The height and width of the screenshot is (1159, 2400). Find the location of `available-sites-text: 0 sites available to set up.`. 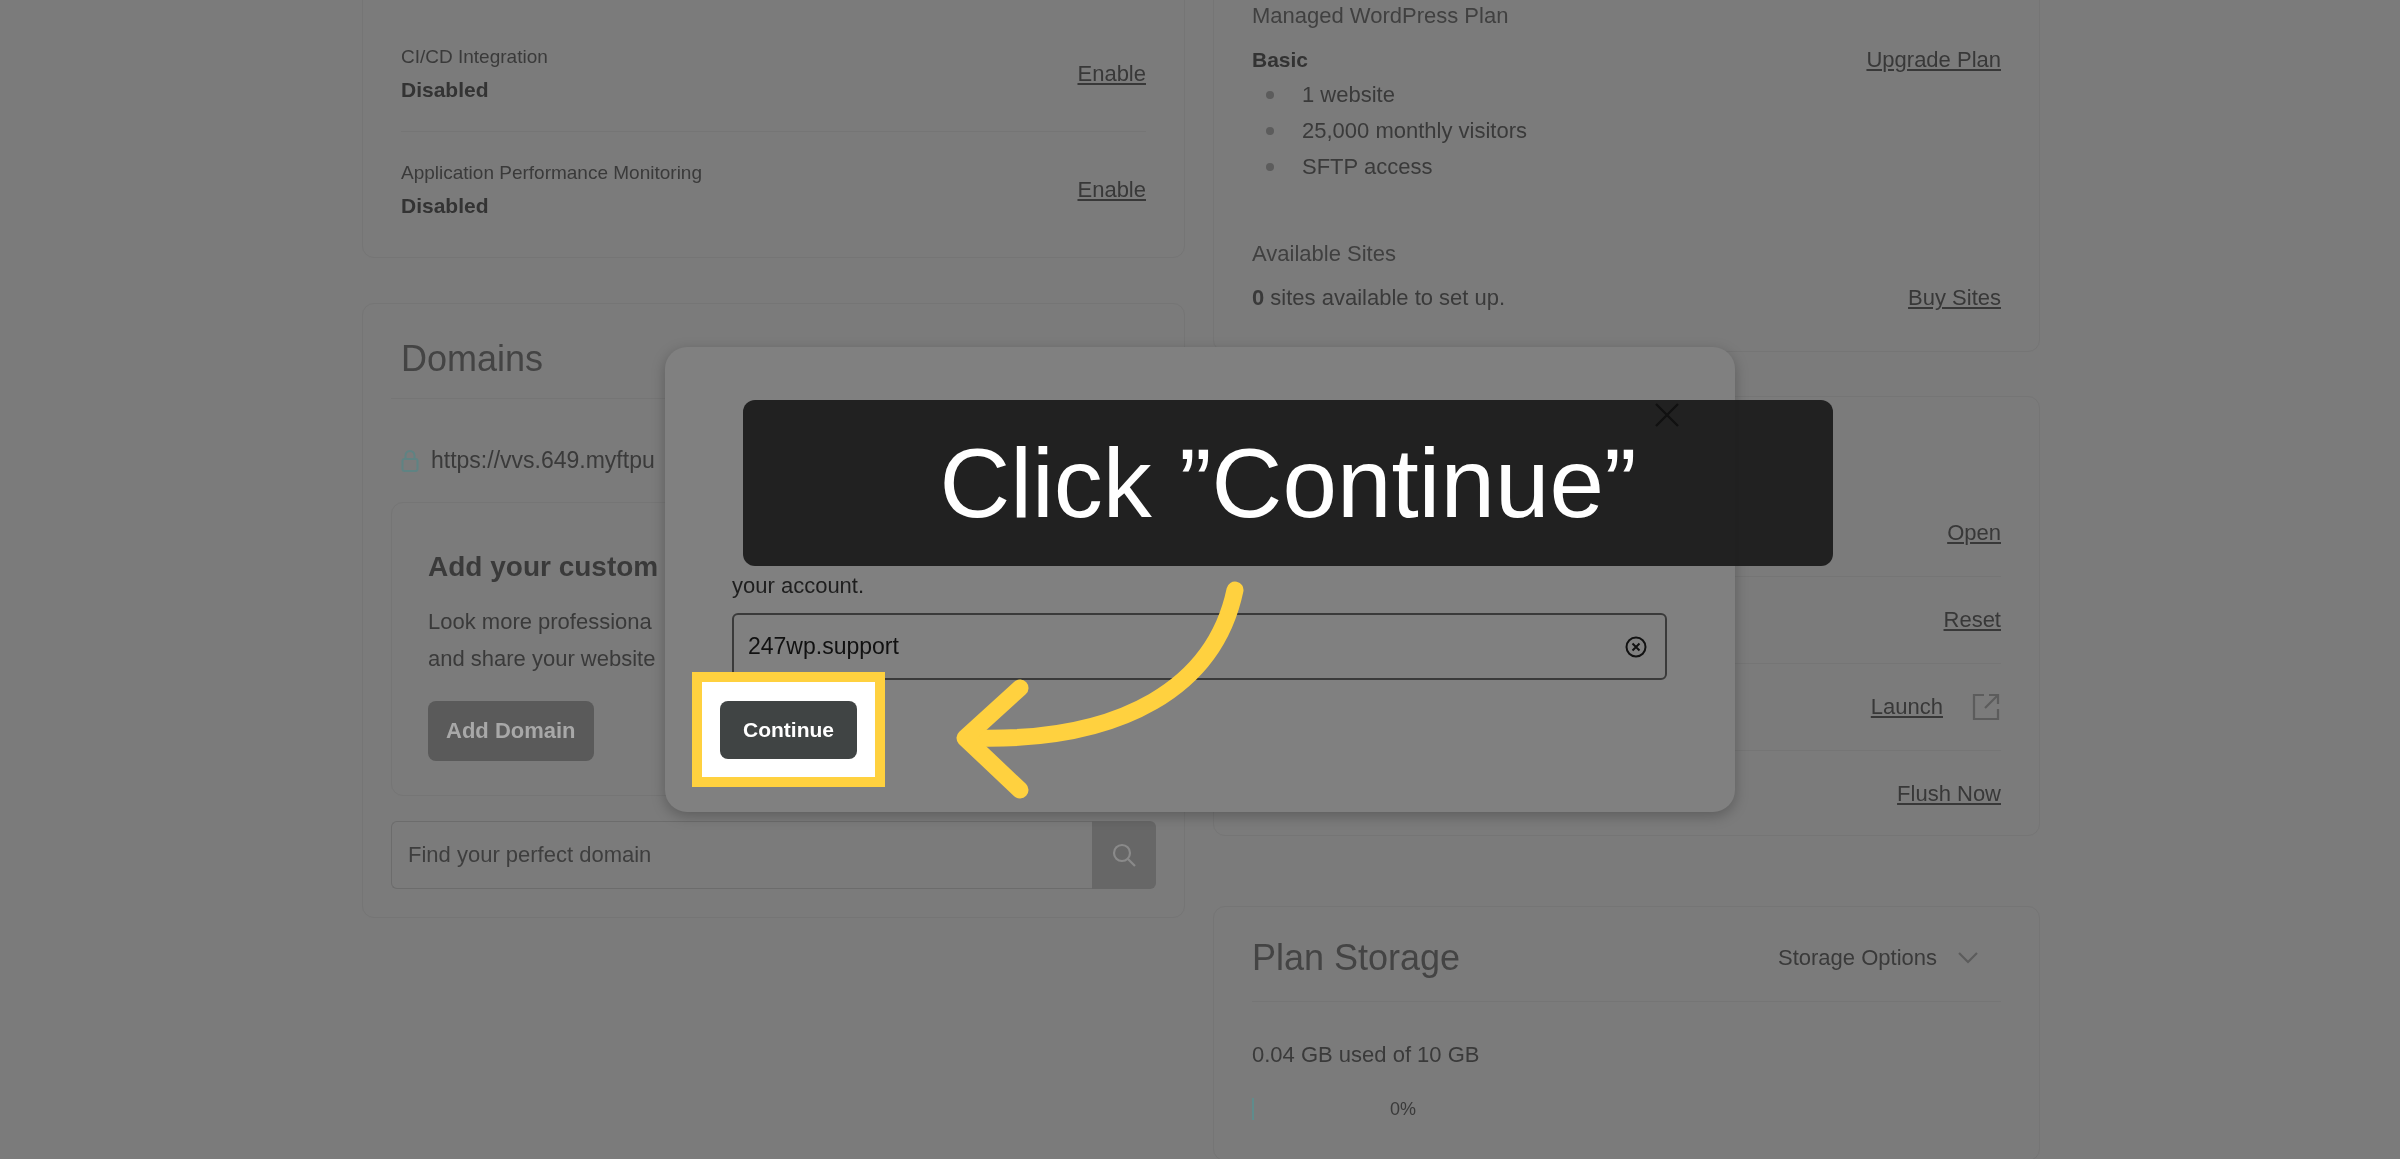

available-sites-text: 0 sites available to set up. is located at coordinates (1379, 298).